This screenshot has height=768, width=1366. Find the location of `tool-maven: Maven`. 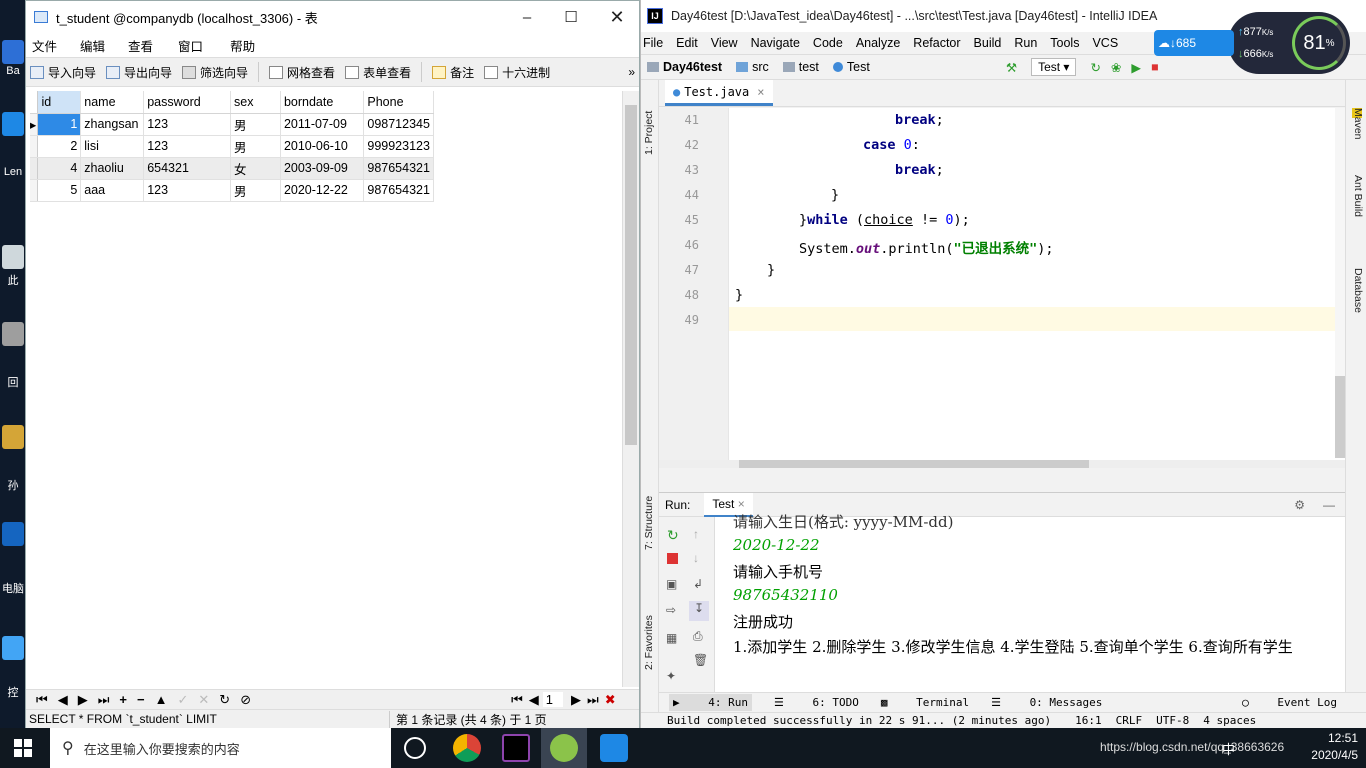

tool-maven: Maven is located at coordinates (1358, 124).